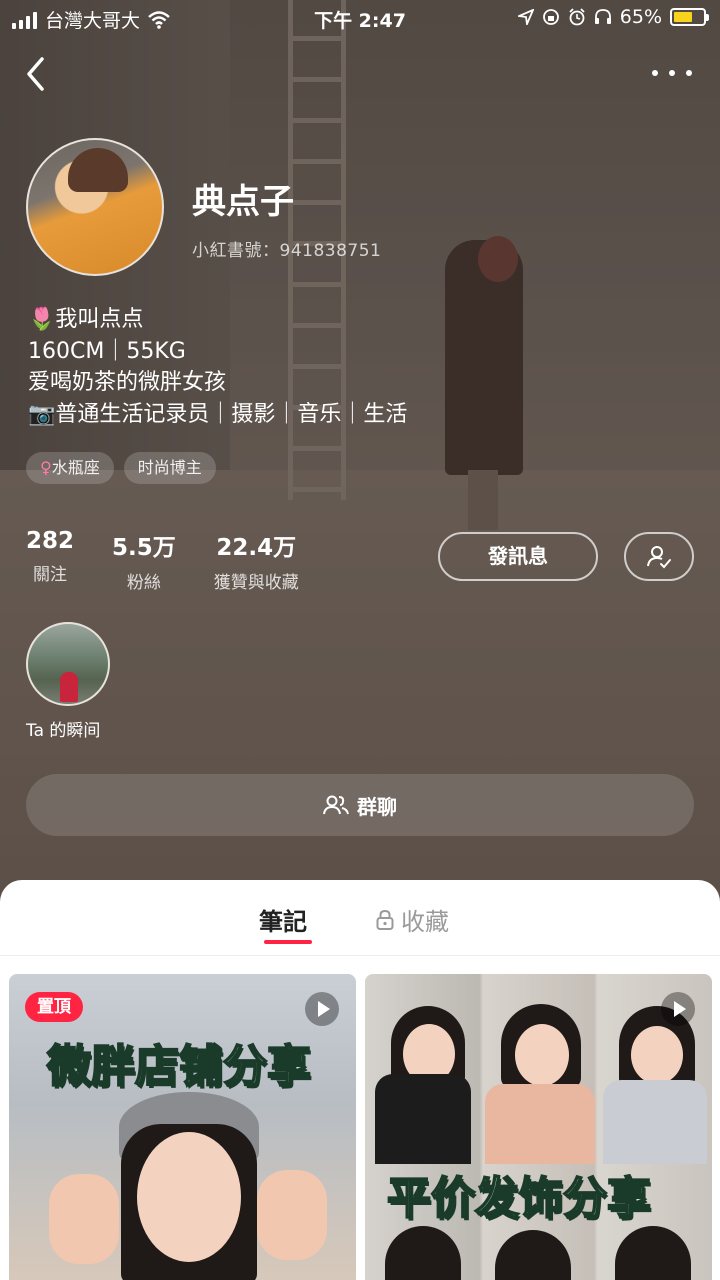  What do you see at coordinates (86, 319) in the screenshot?
I see `bio-line: 🌷我叫点点` at bounding box center [86, 319].